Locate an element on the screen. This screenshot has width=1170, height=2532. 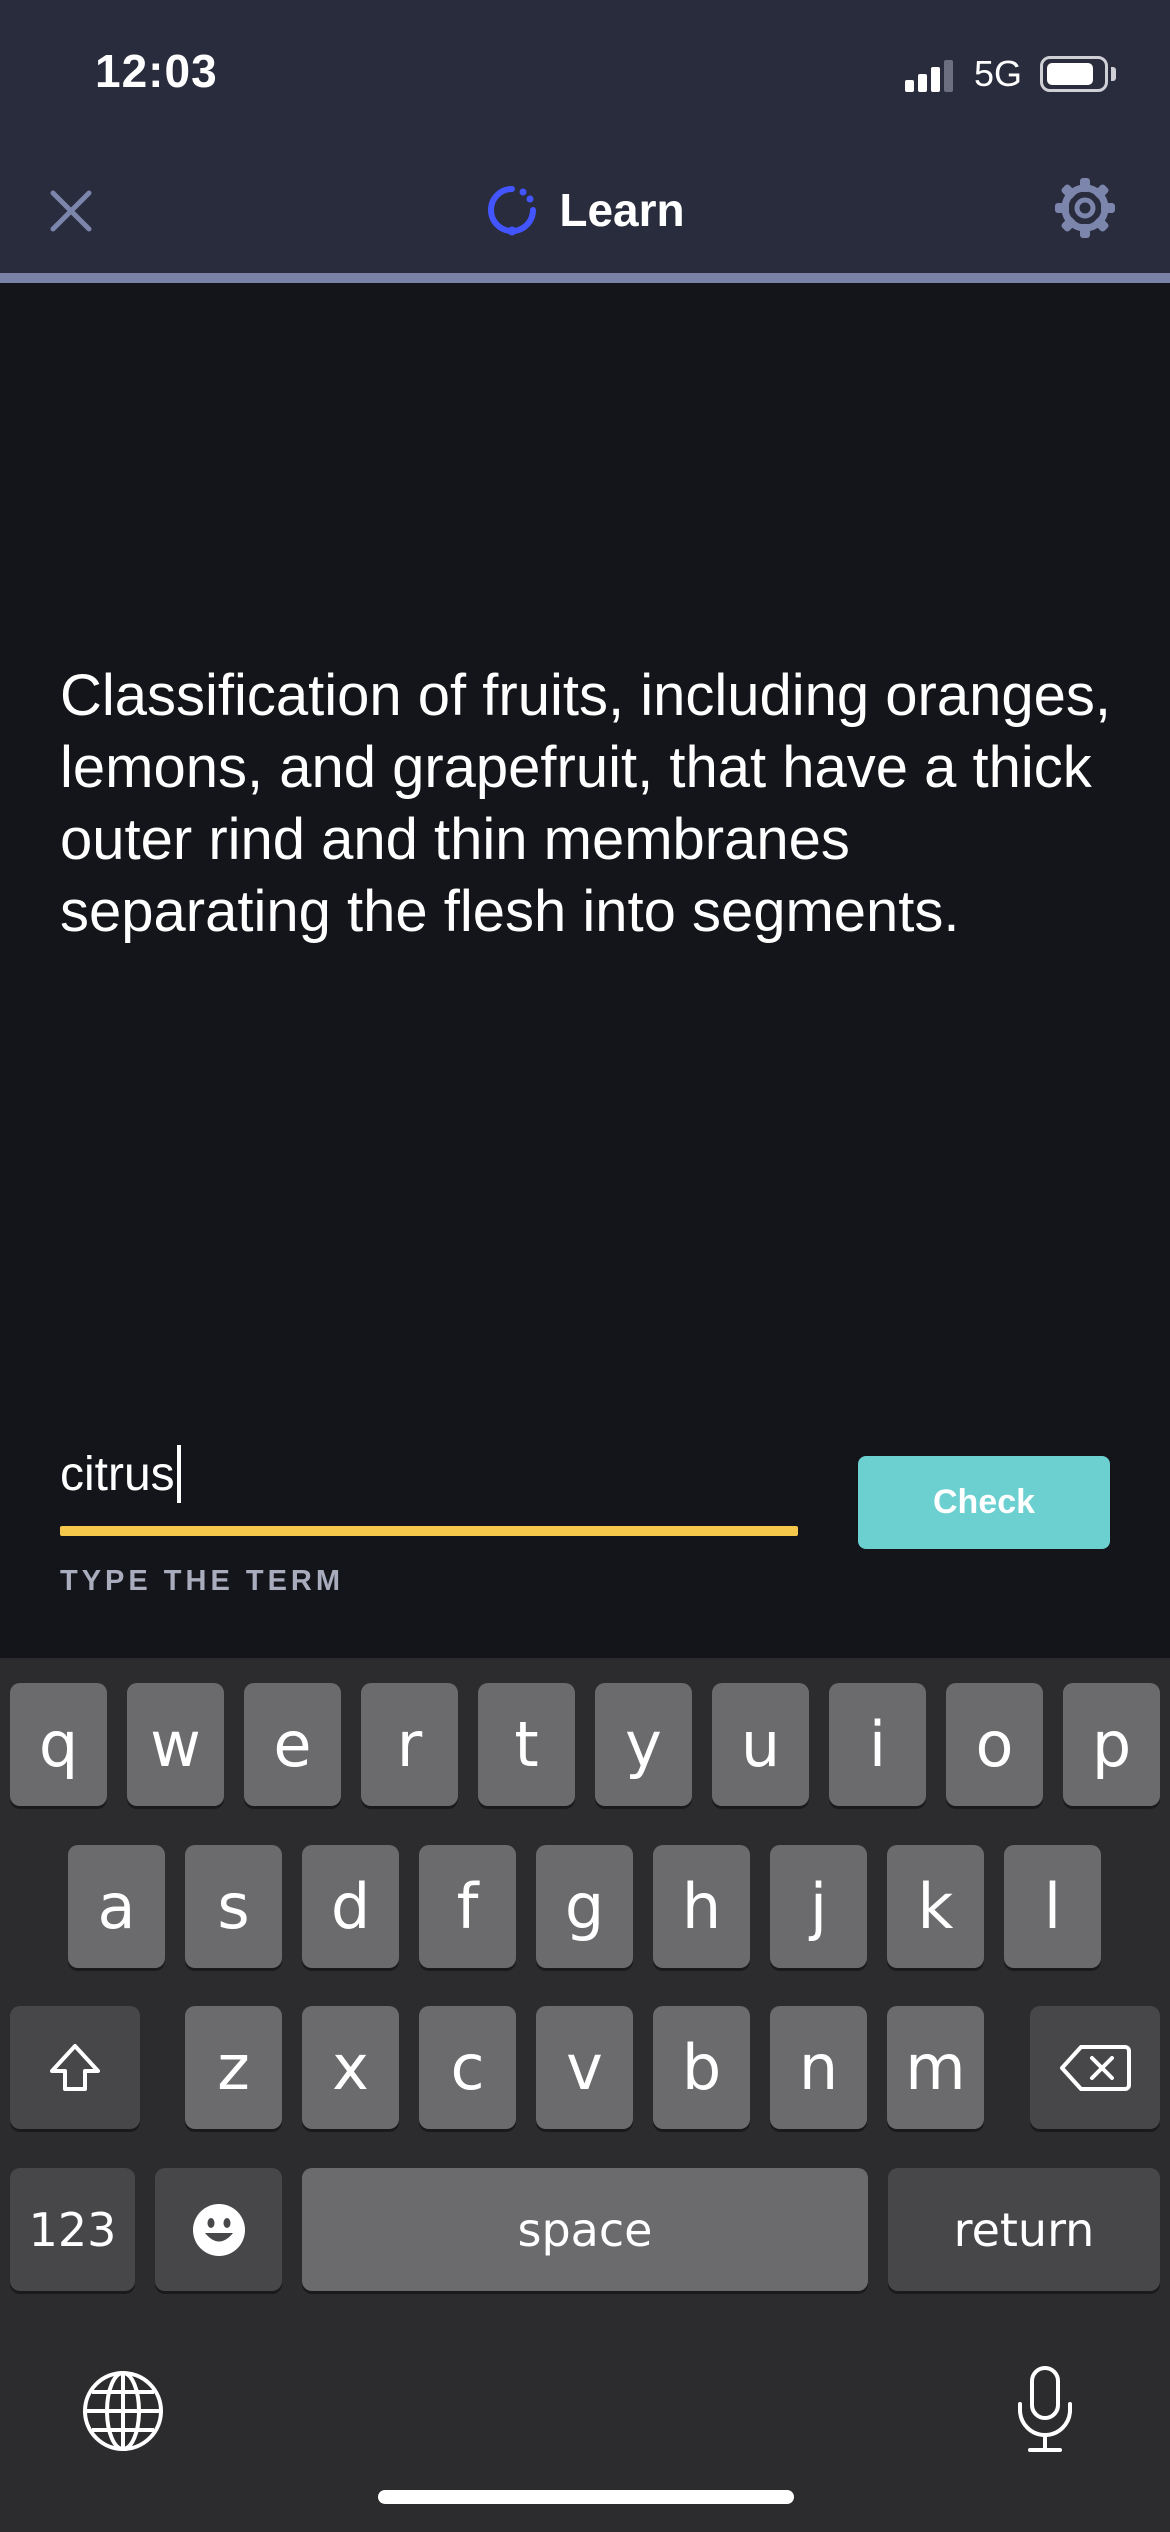
header: Learn is located at coordinates (585, 211).